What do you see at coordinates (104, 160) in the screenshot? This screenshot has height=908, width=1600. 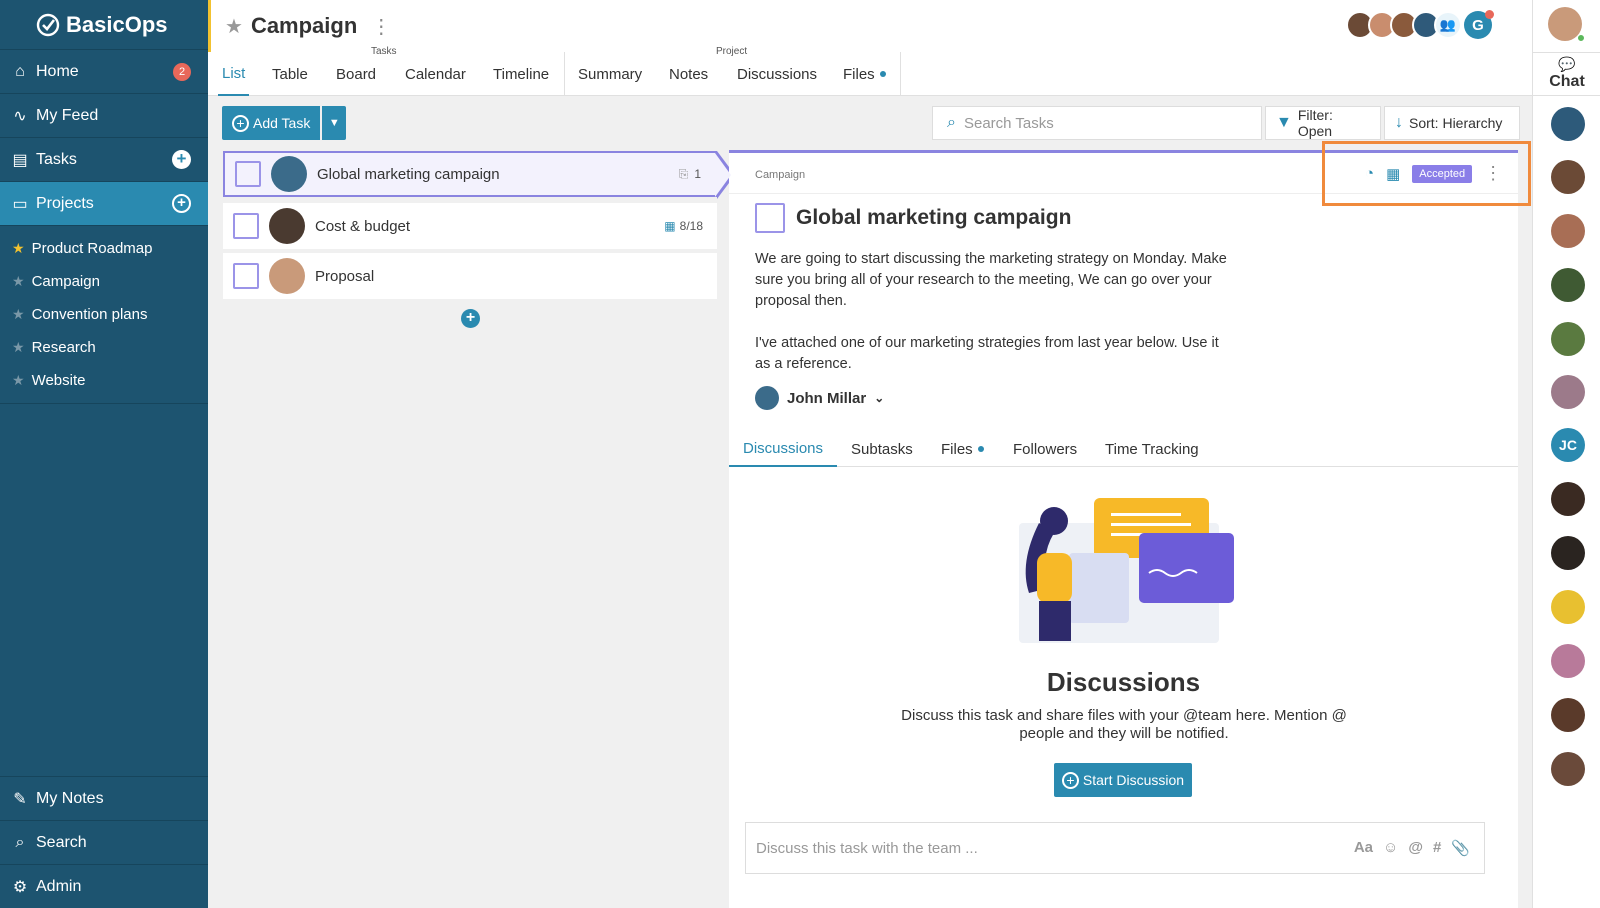 I see `nav-tasks: ▤ Tasks +` at bounding box center [104, 160].